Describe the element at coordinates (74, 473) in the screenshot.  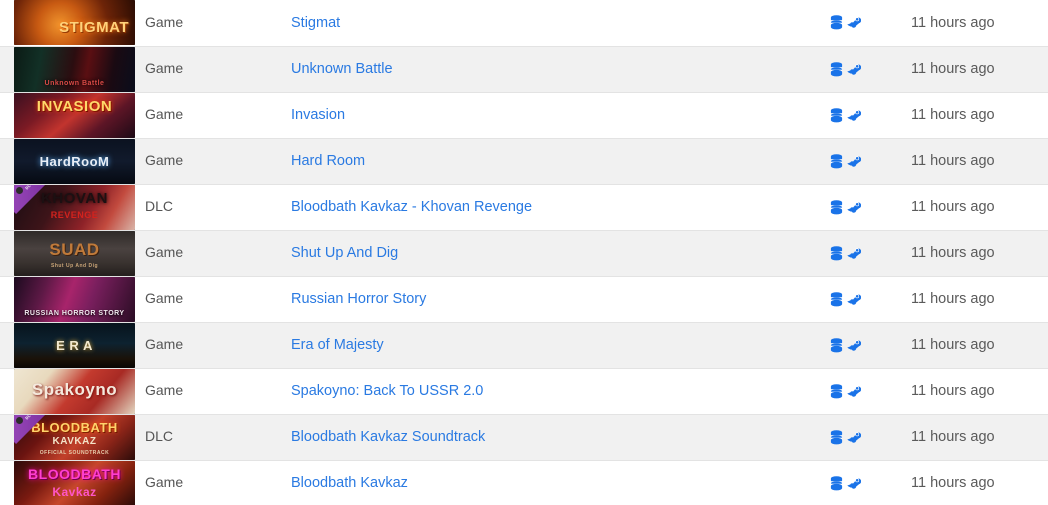
I see `thumbnail-title: BLOODBATH` at that location.